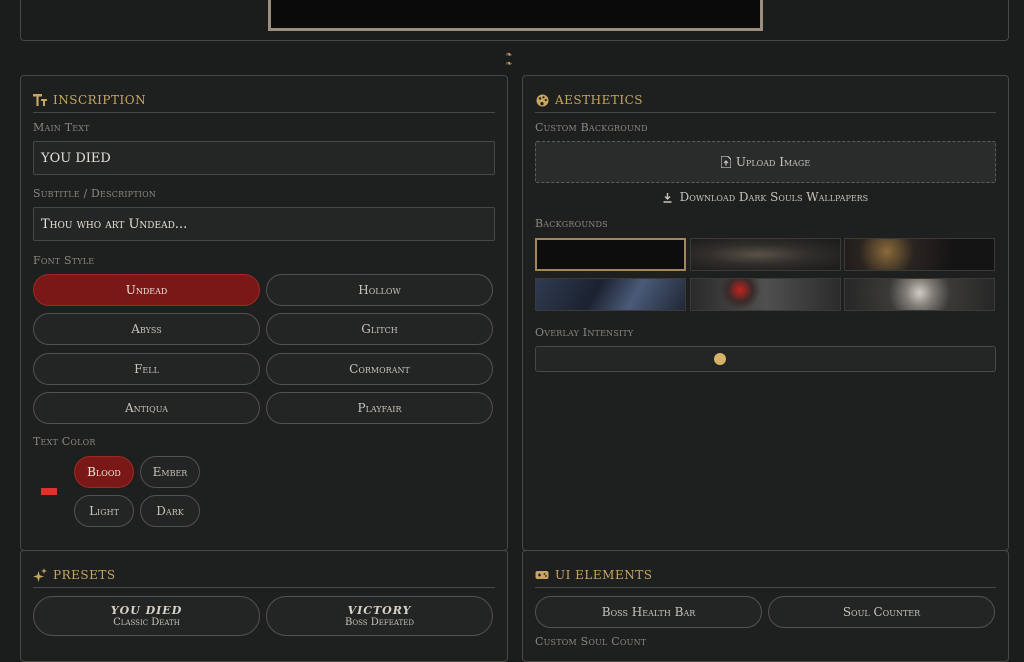  I want to click on font-playfair-button: Playfair, so click(379, 408).